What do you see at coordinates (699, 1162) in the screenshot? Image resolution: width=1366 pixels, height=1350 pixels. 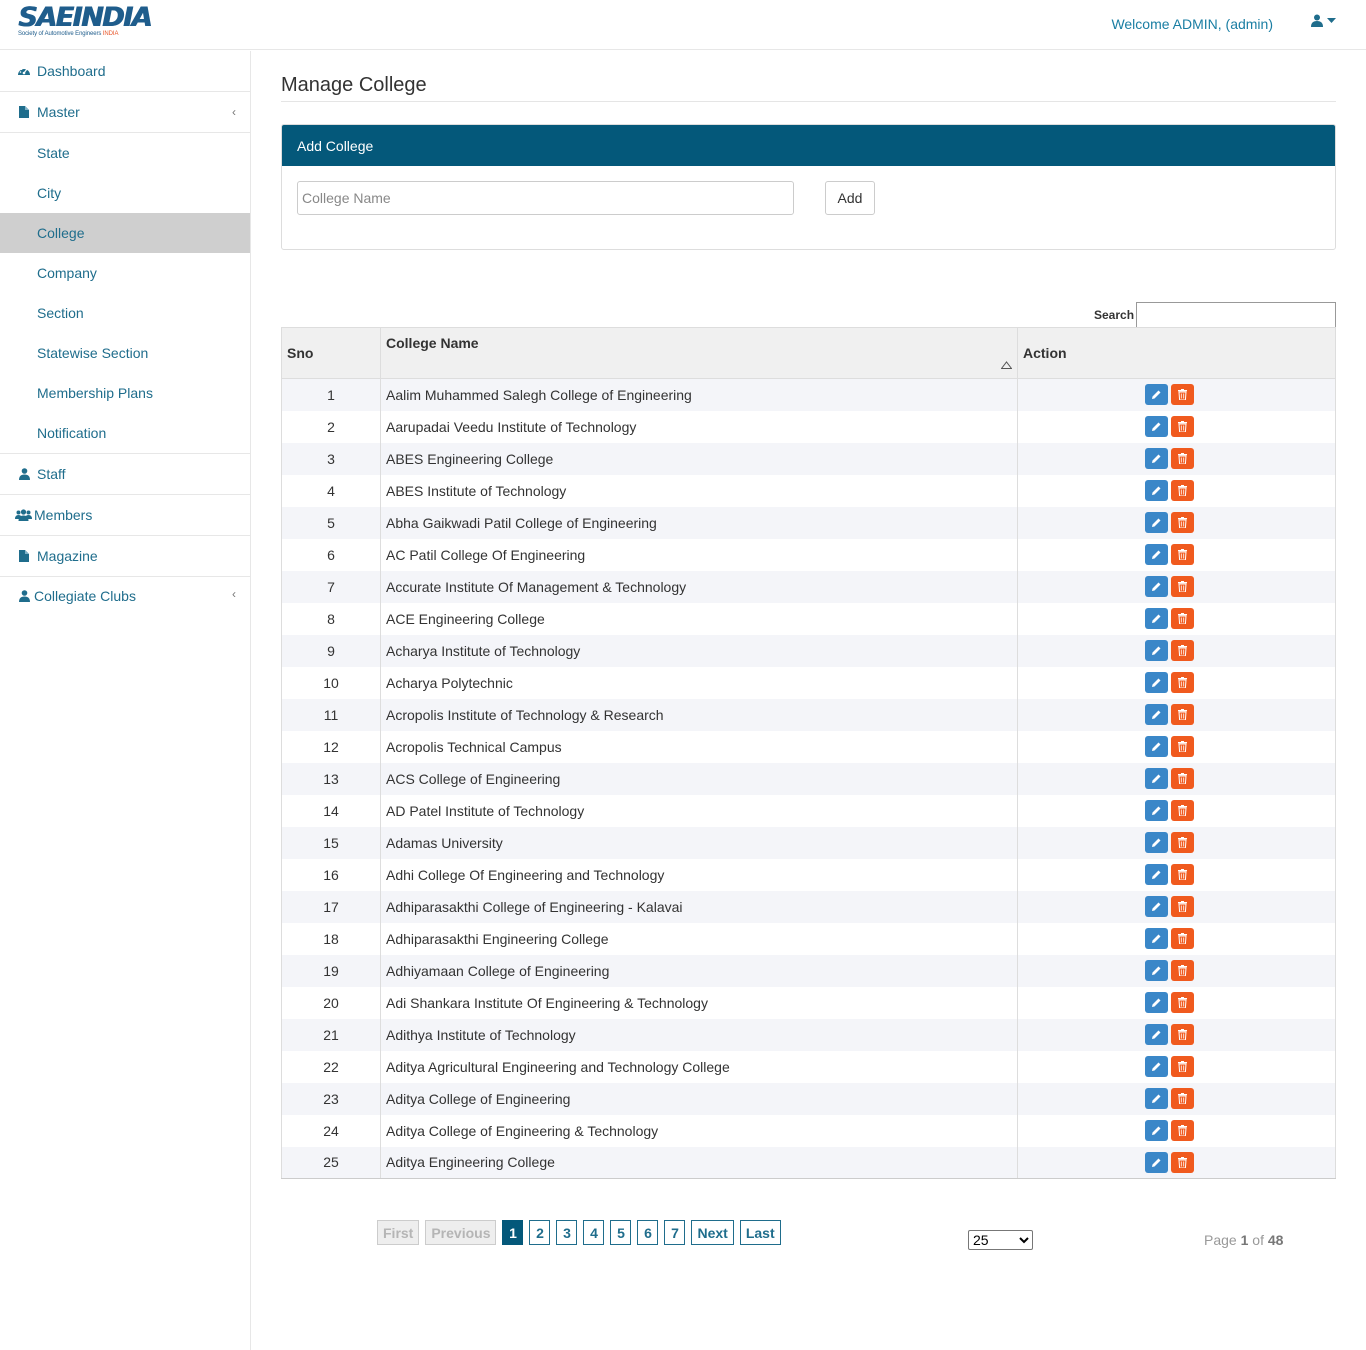 I see `cell-college-name: Aditya Engineering College` at bounding box center [699, 1162].